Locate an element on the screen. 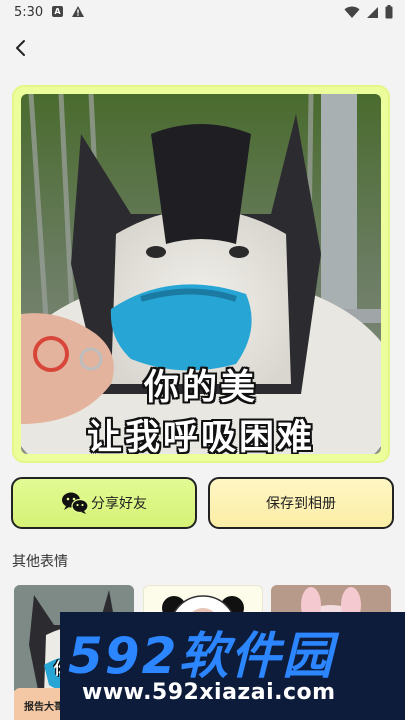 The height and width of the screenshot is (720, 405). watermark-brand: 592软件园 is located at coordinates (201, 652).